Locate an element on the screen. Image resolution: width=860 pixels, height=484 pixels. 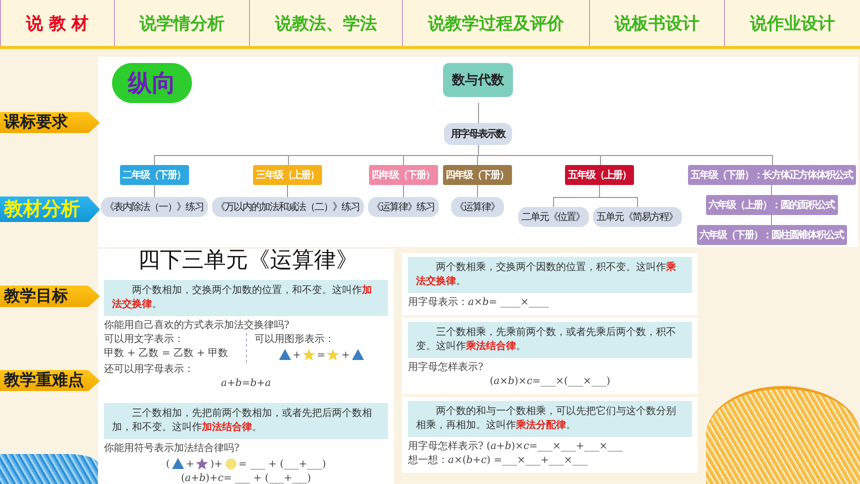
formula-text: = is located at coordinates (321, 355).